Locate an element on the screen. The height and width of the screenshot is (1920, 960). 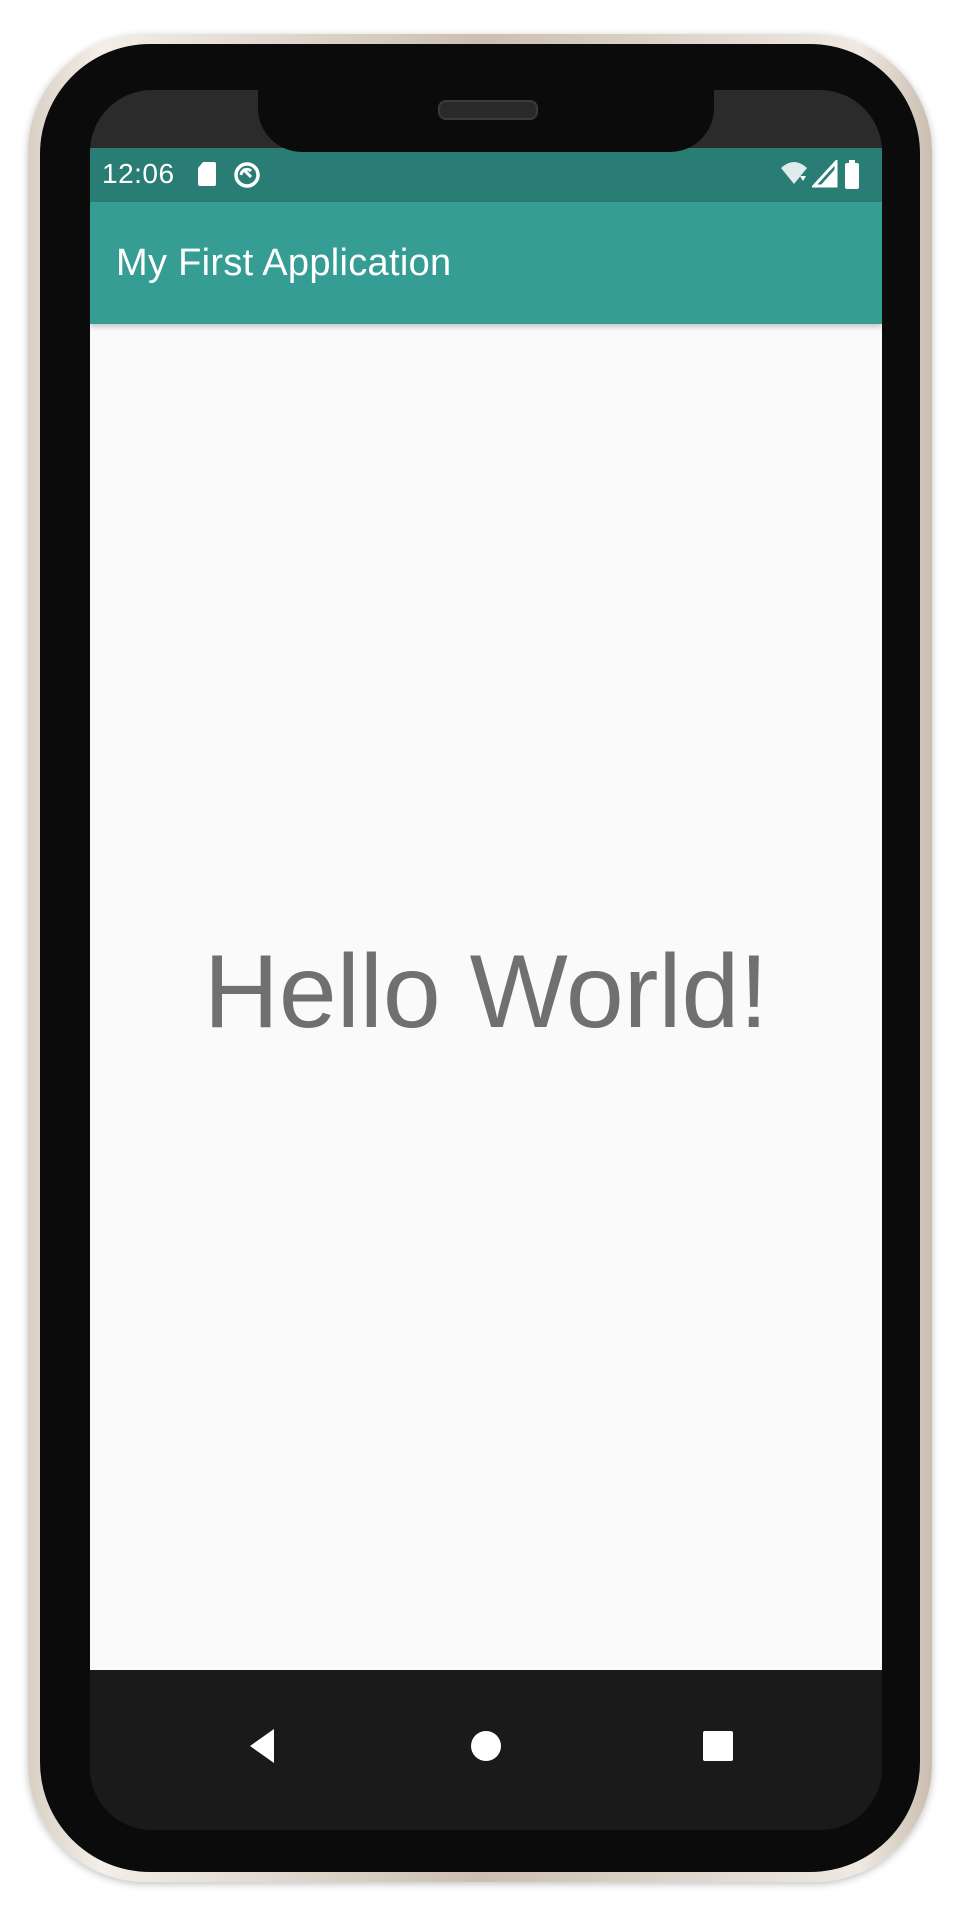
app-toolbar: My First Application is located at coordinates (486, 263).